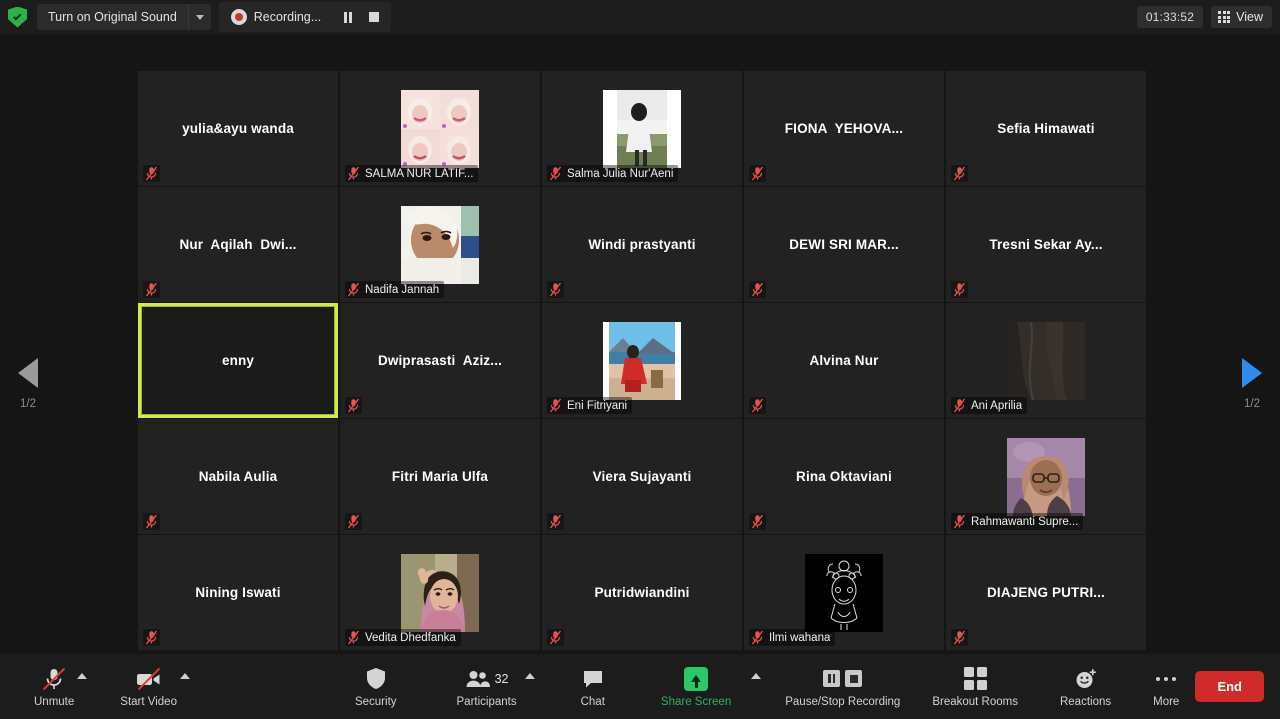  Describe the element at coordinates (238, 17) in the screenshot. I see `record-dot-icon` at that location.